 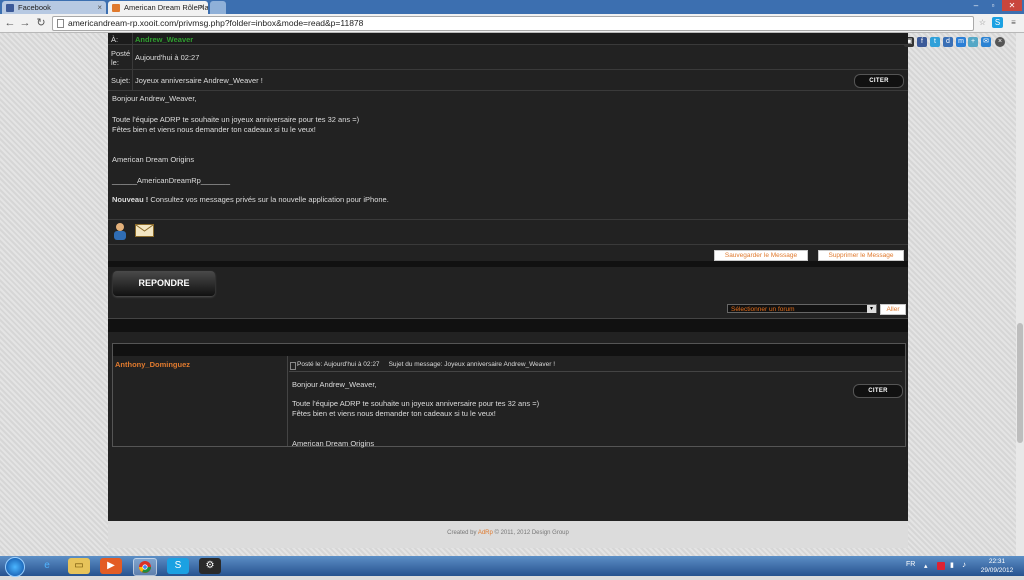 I want to click on clock-date: 29/09/2012, so click(x=997, y=570).